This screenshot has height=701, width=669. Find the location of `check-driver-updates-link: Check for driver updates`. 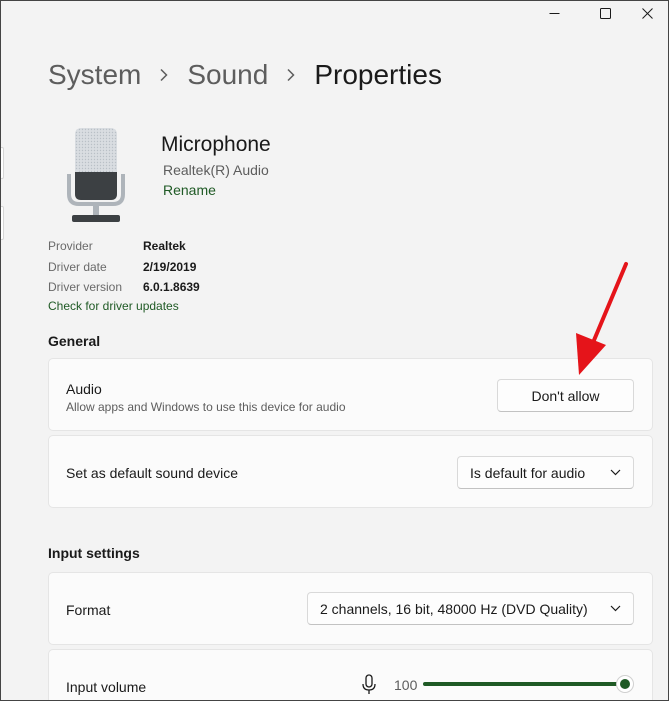

check-driver-updates-link: Check for driver updates is located at coordinates (113, 306).